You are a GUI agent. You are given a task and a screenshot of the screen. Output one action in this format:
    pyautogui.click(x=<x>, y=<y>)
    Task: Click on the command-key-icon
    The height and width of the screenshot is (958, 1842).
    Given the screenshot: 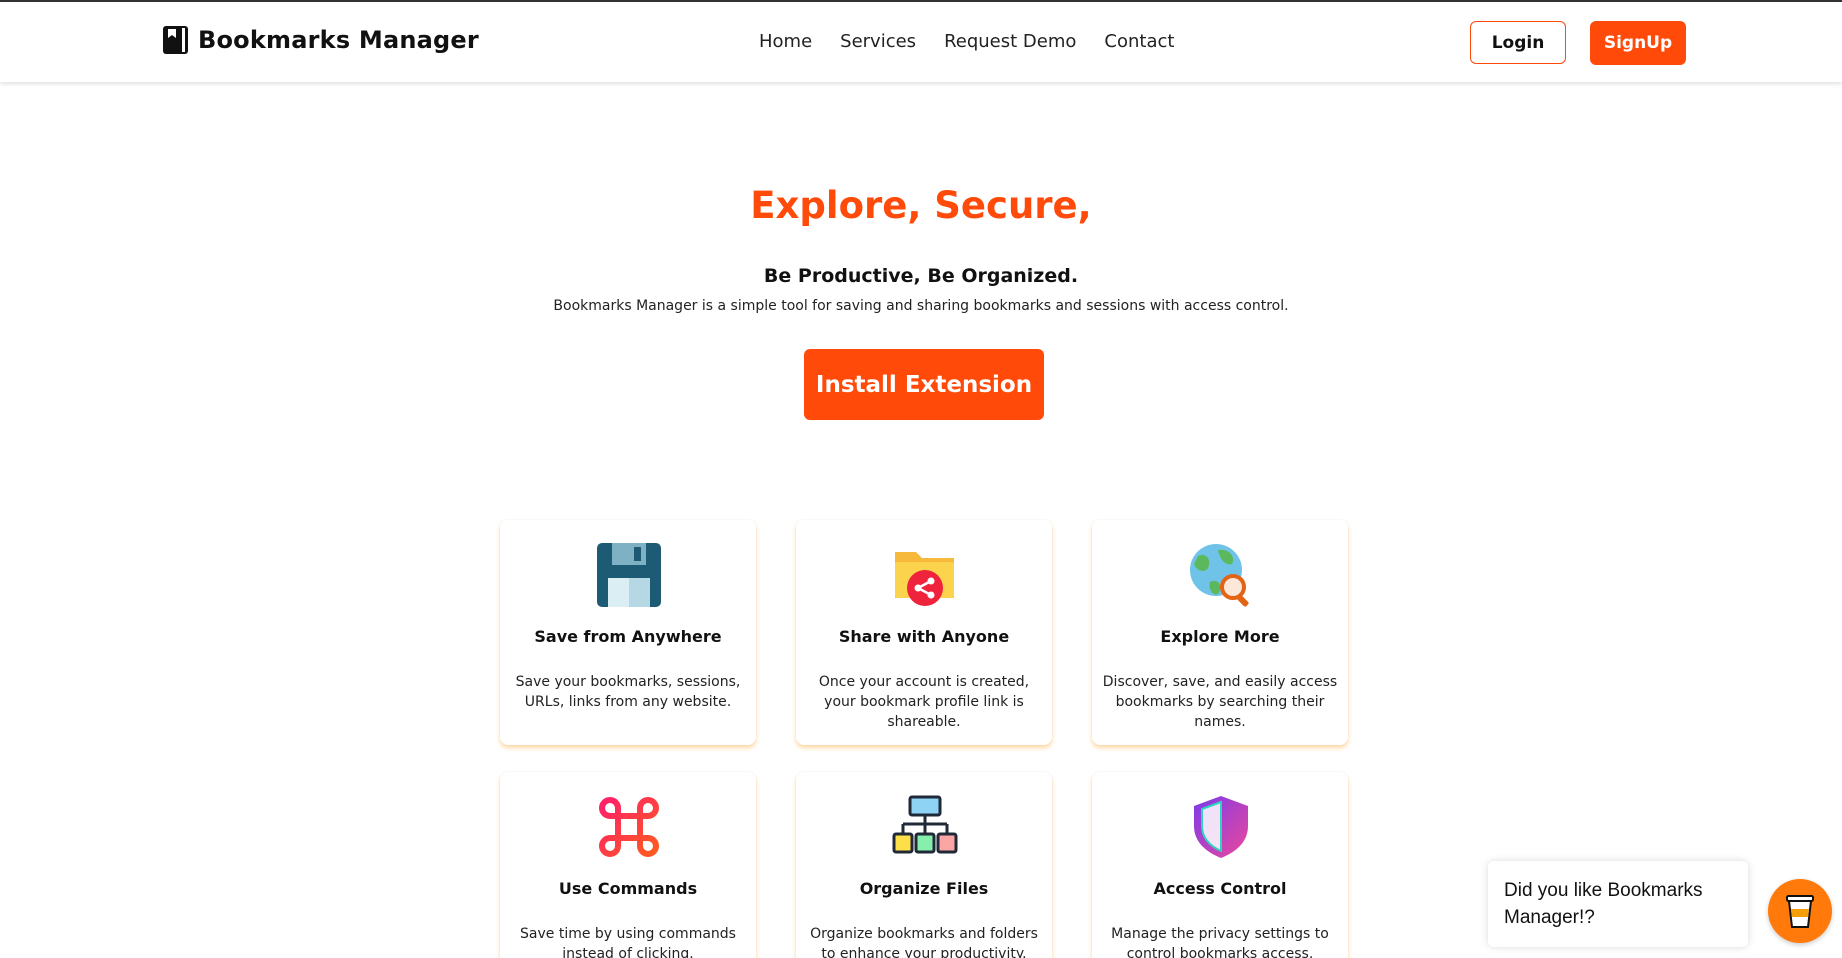 What is the action you would take?
    pyautogui.click(x=629, y=827)
    